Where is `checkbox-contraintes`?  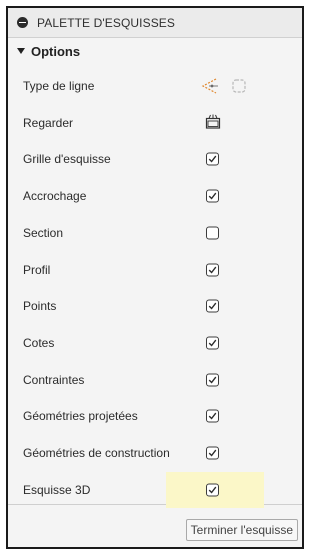
checkbox-contraintes is located at coordinates (212, 380).